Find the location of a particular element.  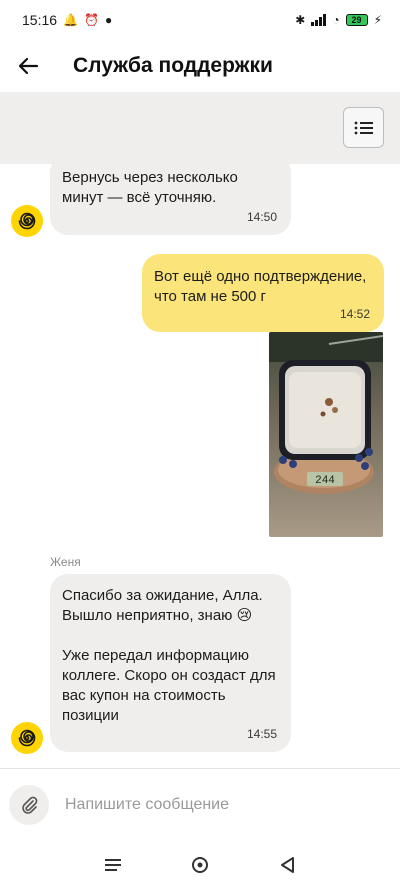

message-input is located at coordinates (215, 804).